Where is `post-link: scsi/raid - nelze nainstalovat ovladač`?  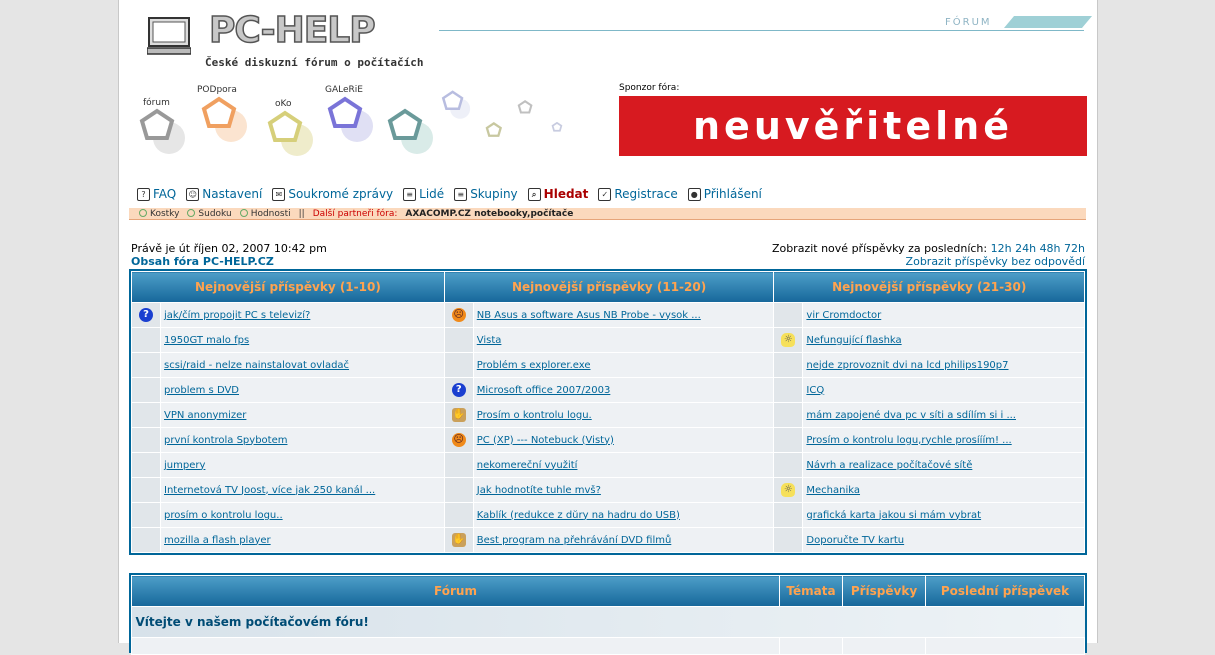 post-link: scsi/raid - nelze nainstalovat ovladač is located at coordinates (256, 365).